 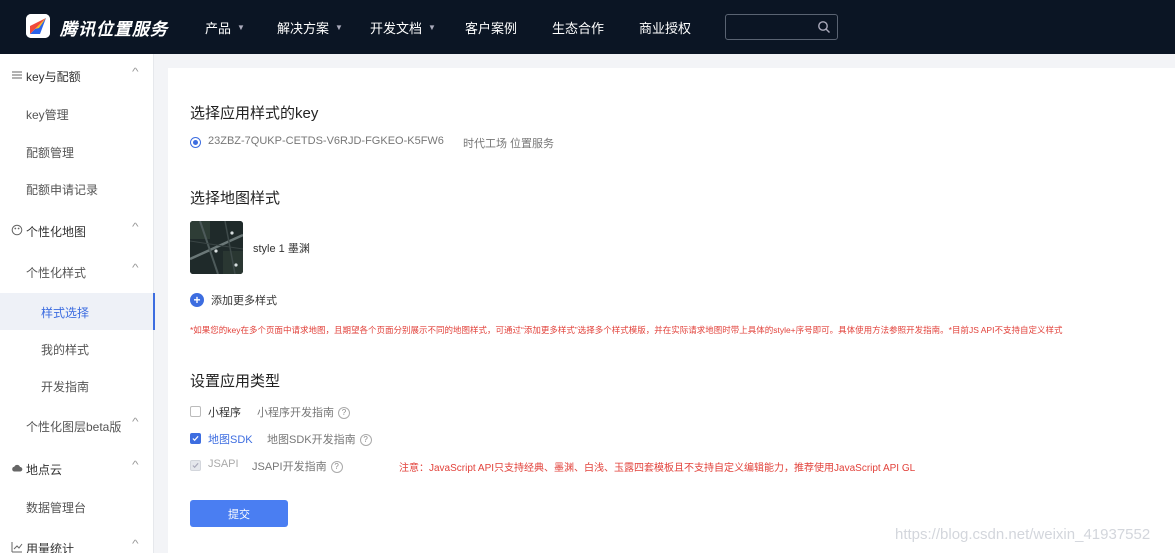 I want to click on sidebar-item-quota-manage: 配额管理, so click(x=77, y=151).